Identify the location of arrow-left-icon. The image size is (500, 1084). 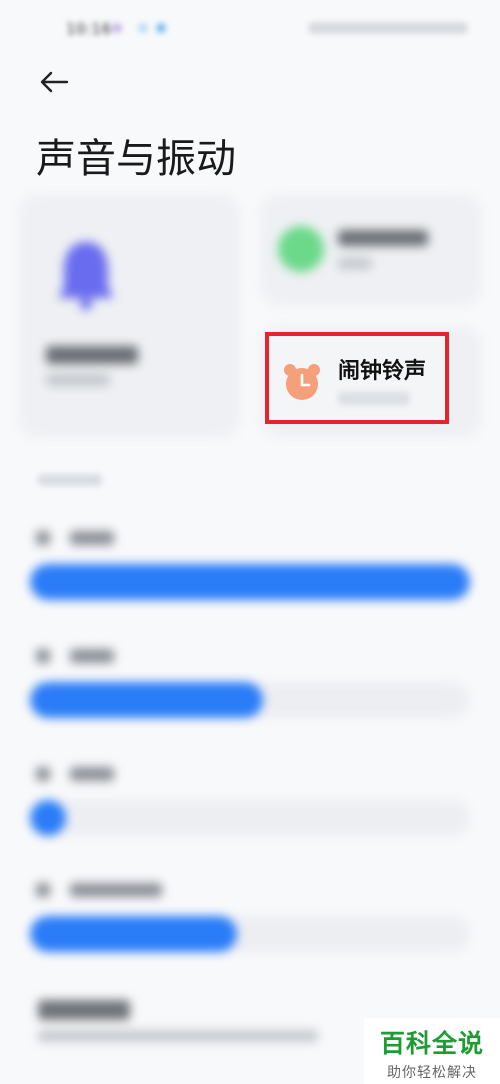
(54, 82).